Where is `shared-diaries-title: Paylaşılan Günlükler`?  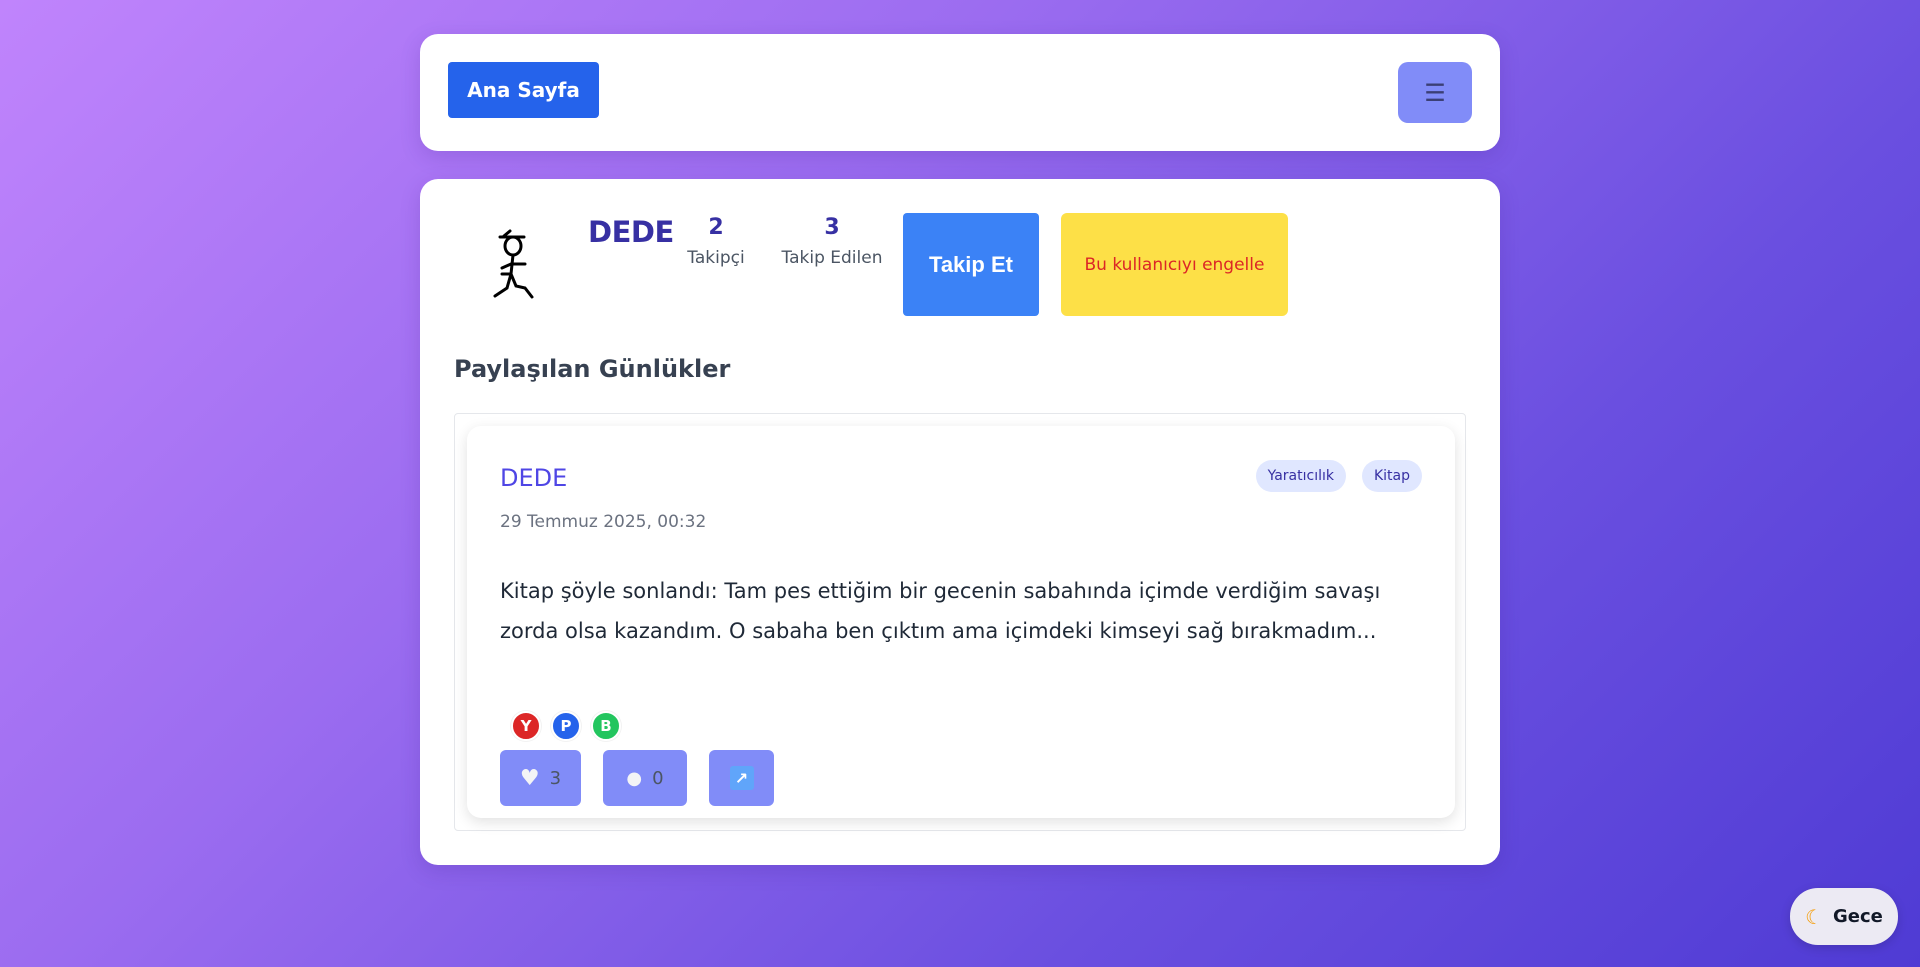 shared-diaries-title: Paylaşılan Günlükler is located at coordinates (592, 369).